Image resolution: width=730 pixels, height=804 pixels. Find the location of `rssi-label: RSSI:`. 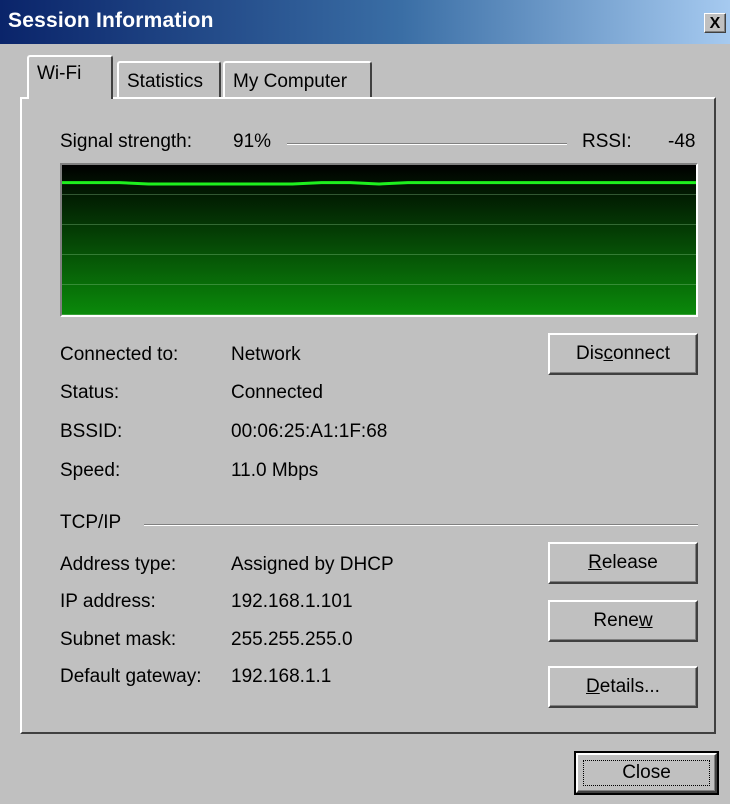

rssi-label: RSSI: is located at coordinates (607, 141).